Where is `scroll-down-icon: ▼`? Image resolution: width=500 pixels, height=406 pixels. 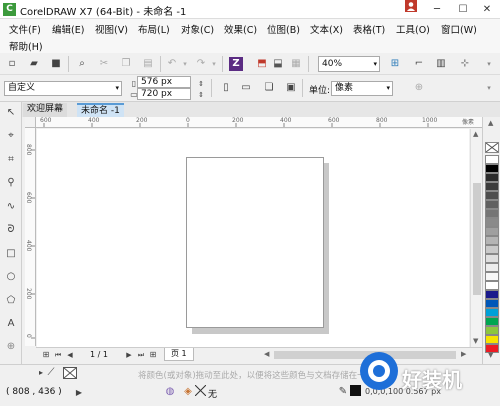 scroll-down-icon: ▼ is located at coordinates (475, 341).